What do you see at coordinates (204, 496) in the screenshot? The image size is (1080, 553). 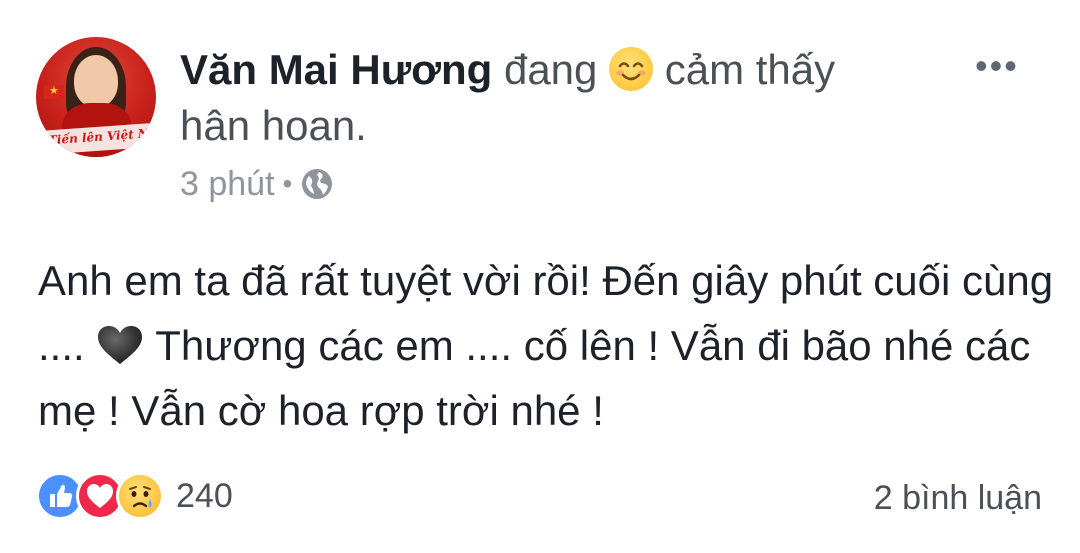 I see `reaction-count: 240` at bounding box center [204, 496].